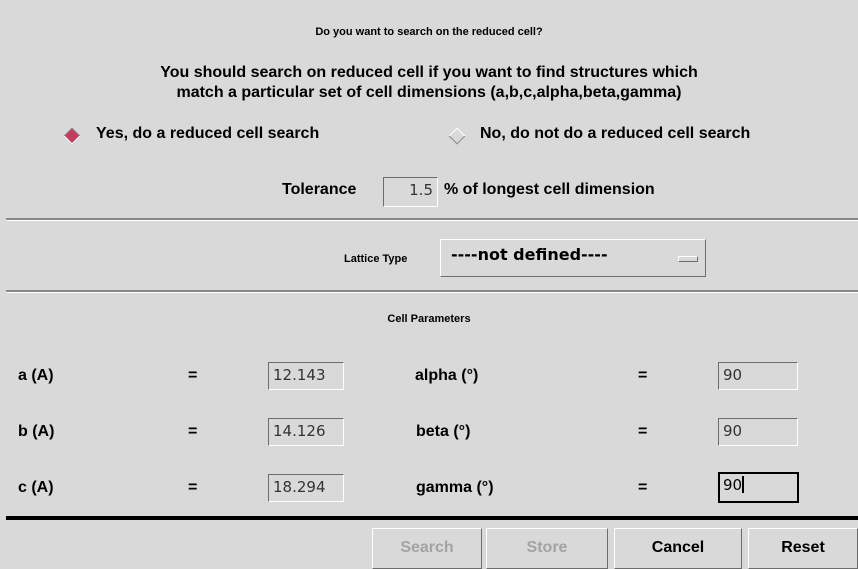 The image size is (858, 569). I want to click on lattice-type-label: Lattice Type, so click(376, 259).